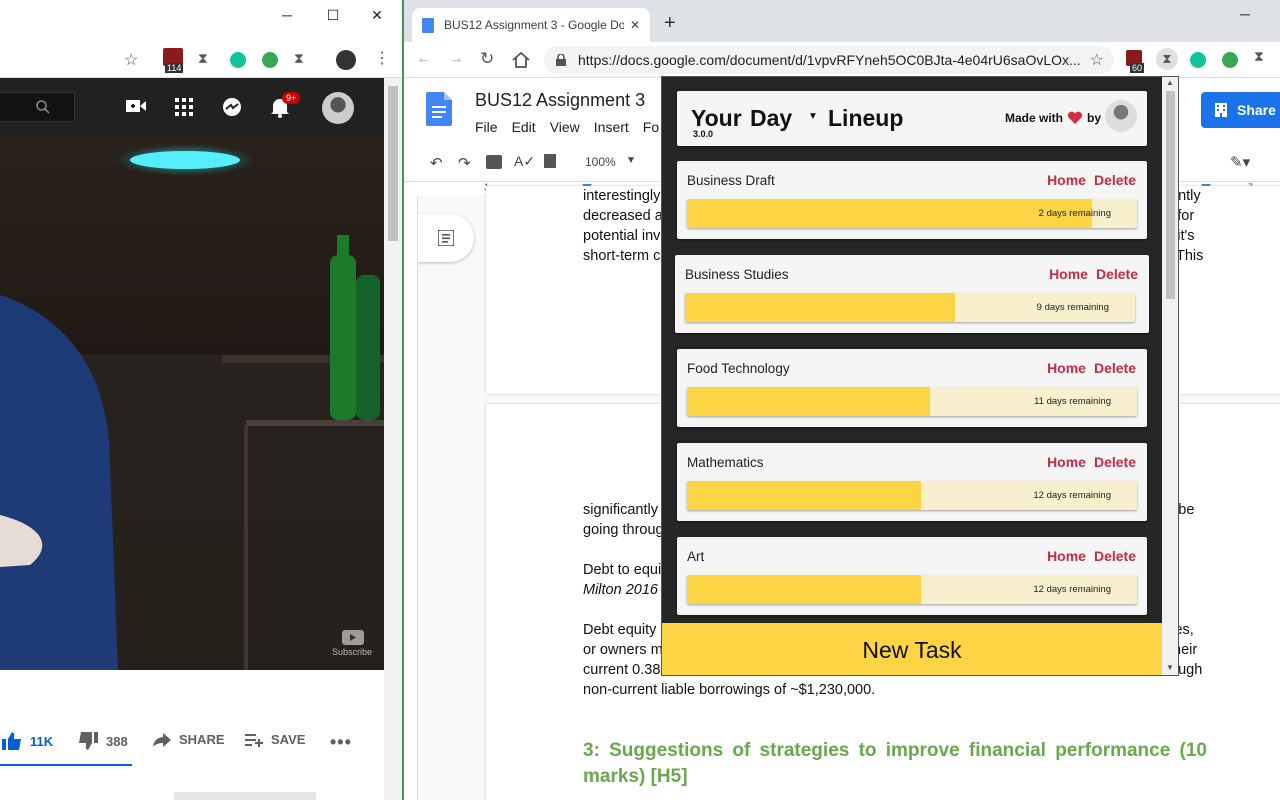 The image size is (1280, 800). What do you see at coordinates (600, 162) in the screenshot?
I see `zoom-select: 100%` at bounding box center [600, 162].